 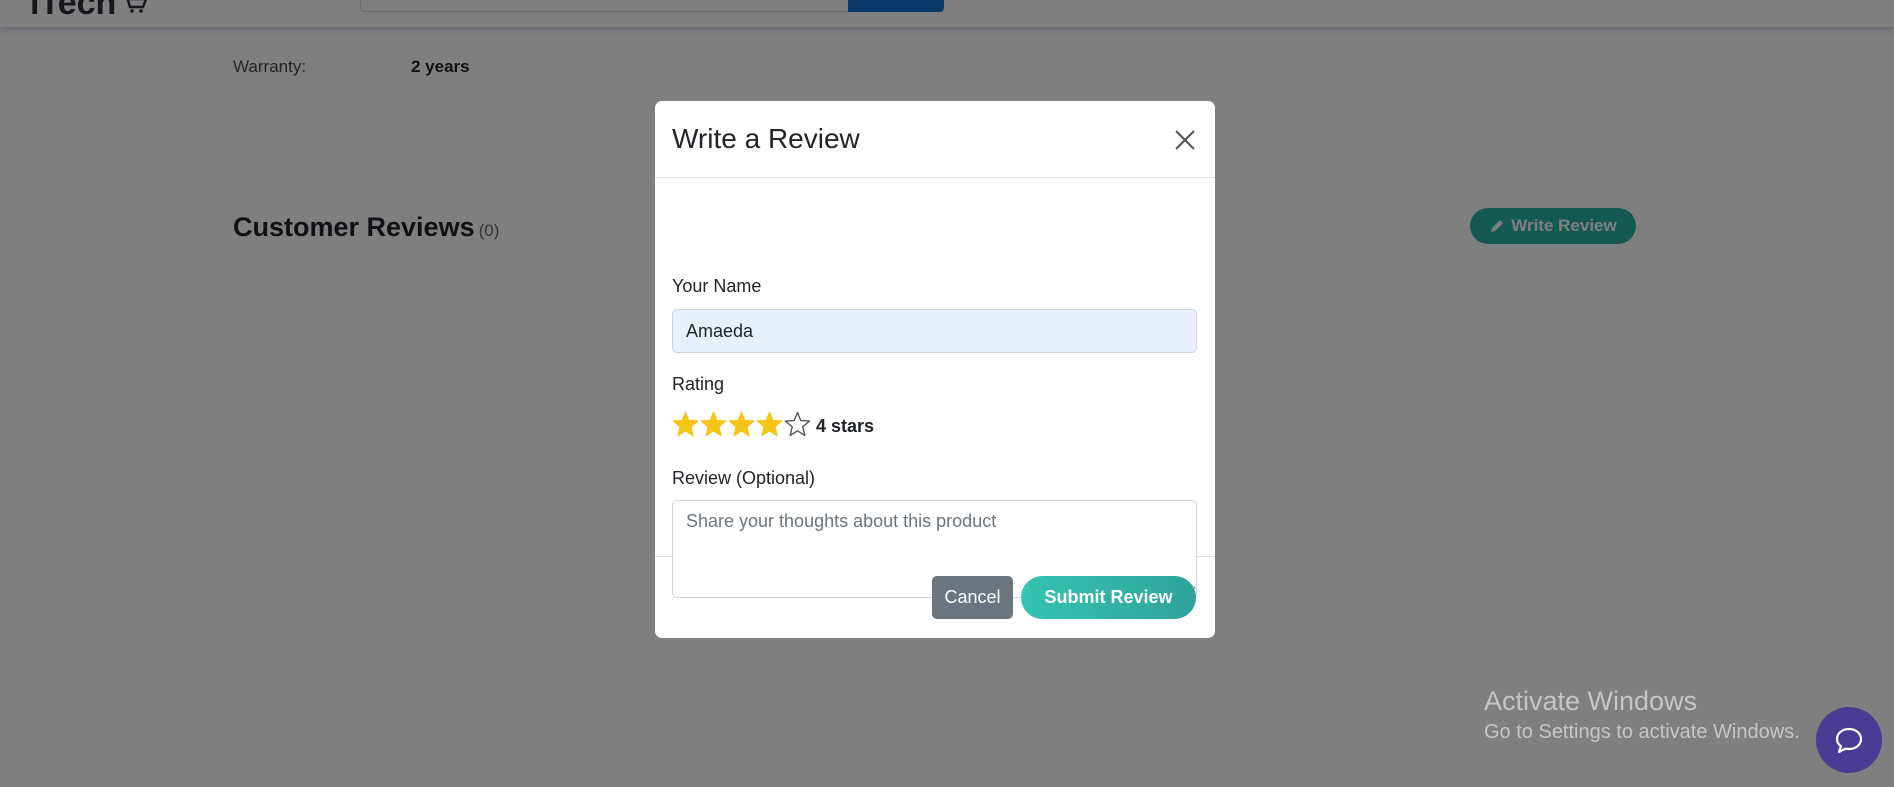 What do you see at coordinates (845, 426) in the screenshot?
I see `rating-text: 4 stars` at bounding box center [845, 426].